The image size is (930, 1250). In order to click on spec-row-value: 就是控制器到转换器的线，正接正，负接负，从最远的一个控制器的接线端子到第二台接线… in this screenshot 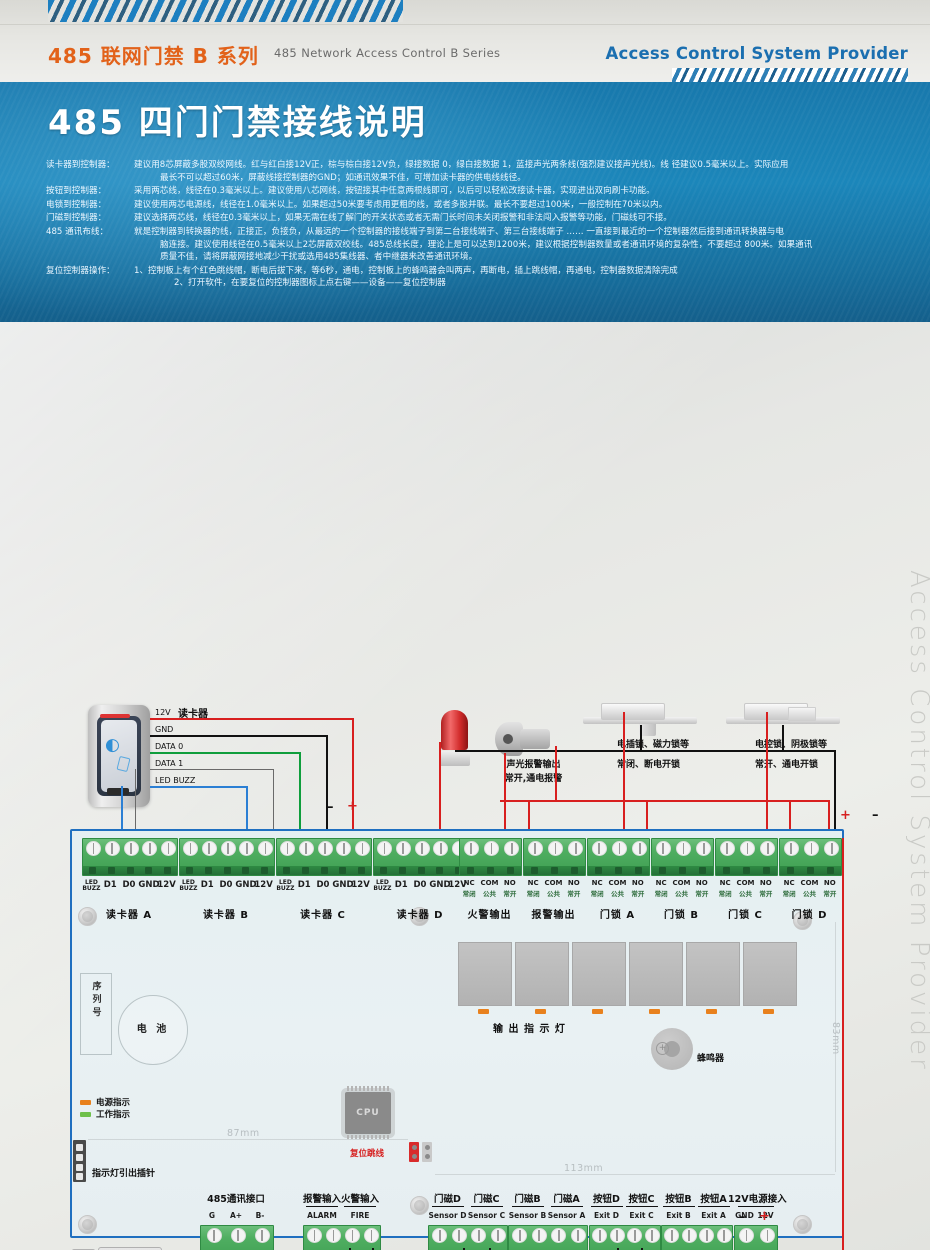, I will do `click(524, 246)`.